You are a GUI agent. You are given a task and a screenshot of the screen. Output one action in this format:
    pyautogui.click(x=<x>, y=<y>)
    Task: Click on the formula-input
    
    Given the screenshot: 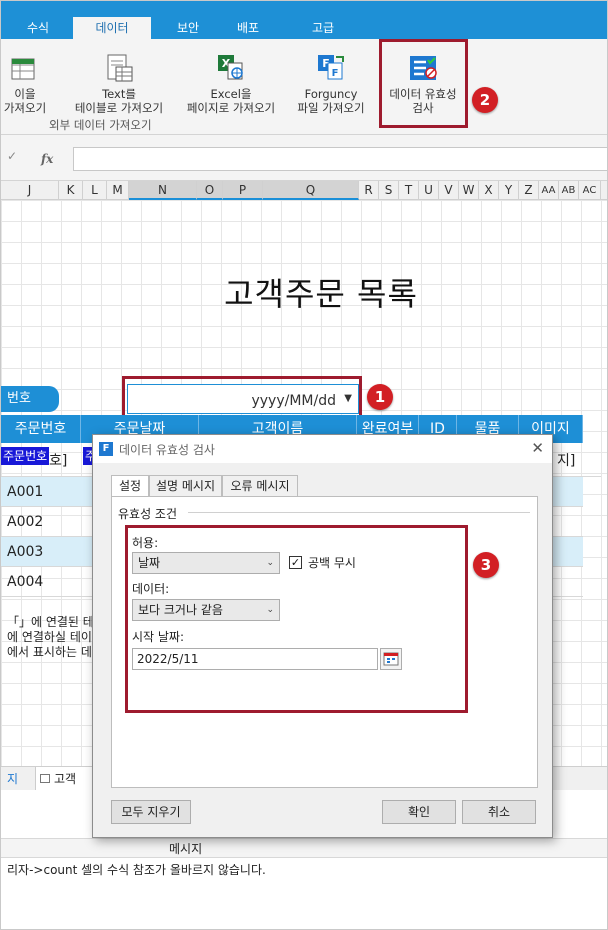 What is the action you would take?
    pyautogui.click(x=340, y=159)
    